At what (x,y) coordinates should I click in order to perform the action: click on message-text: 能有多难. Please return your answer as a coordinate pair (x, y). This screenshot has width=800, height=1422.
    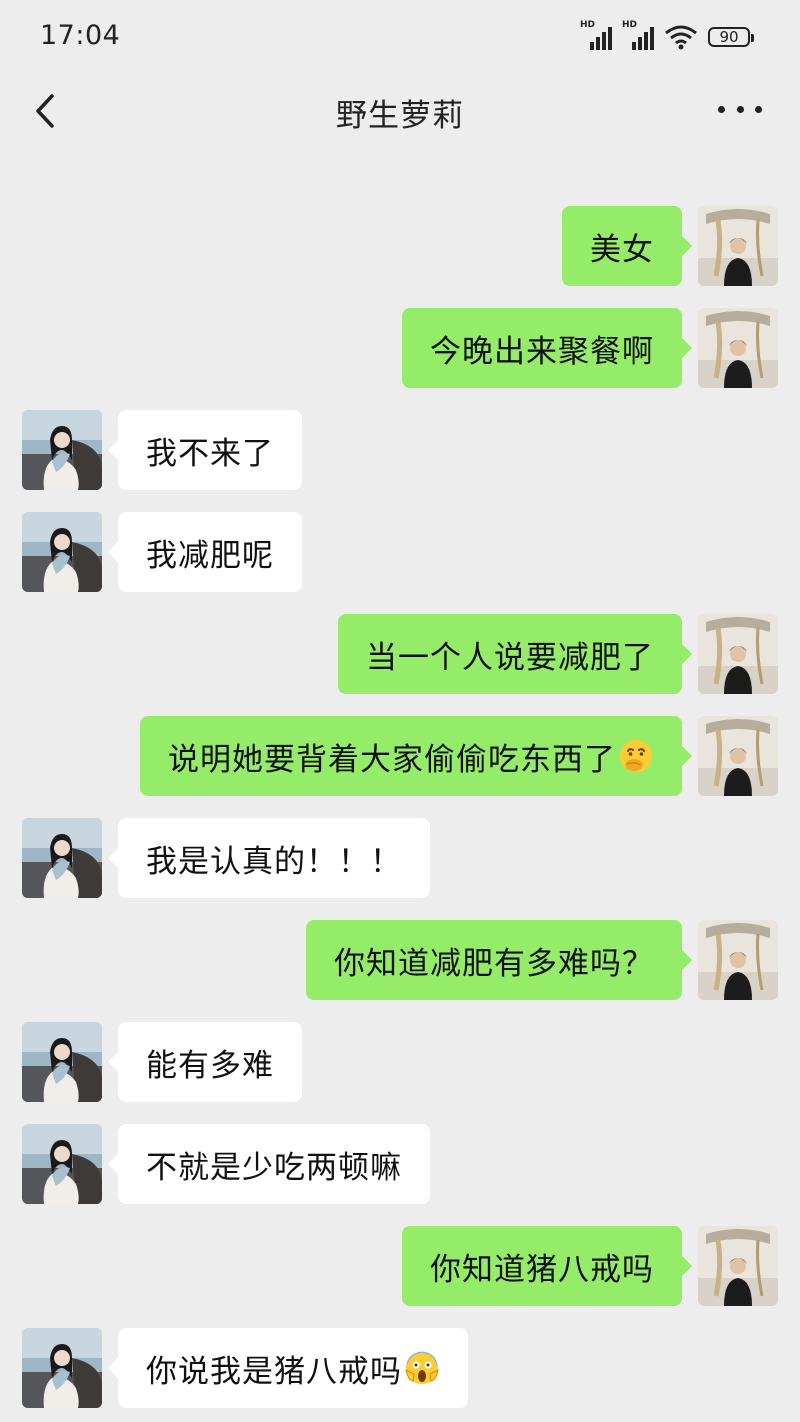
    Looking at the image, I should click on (210, 1065).